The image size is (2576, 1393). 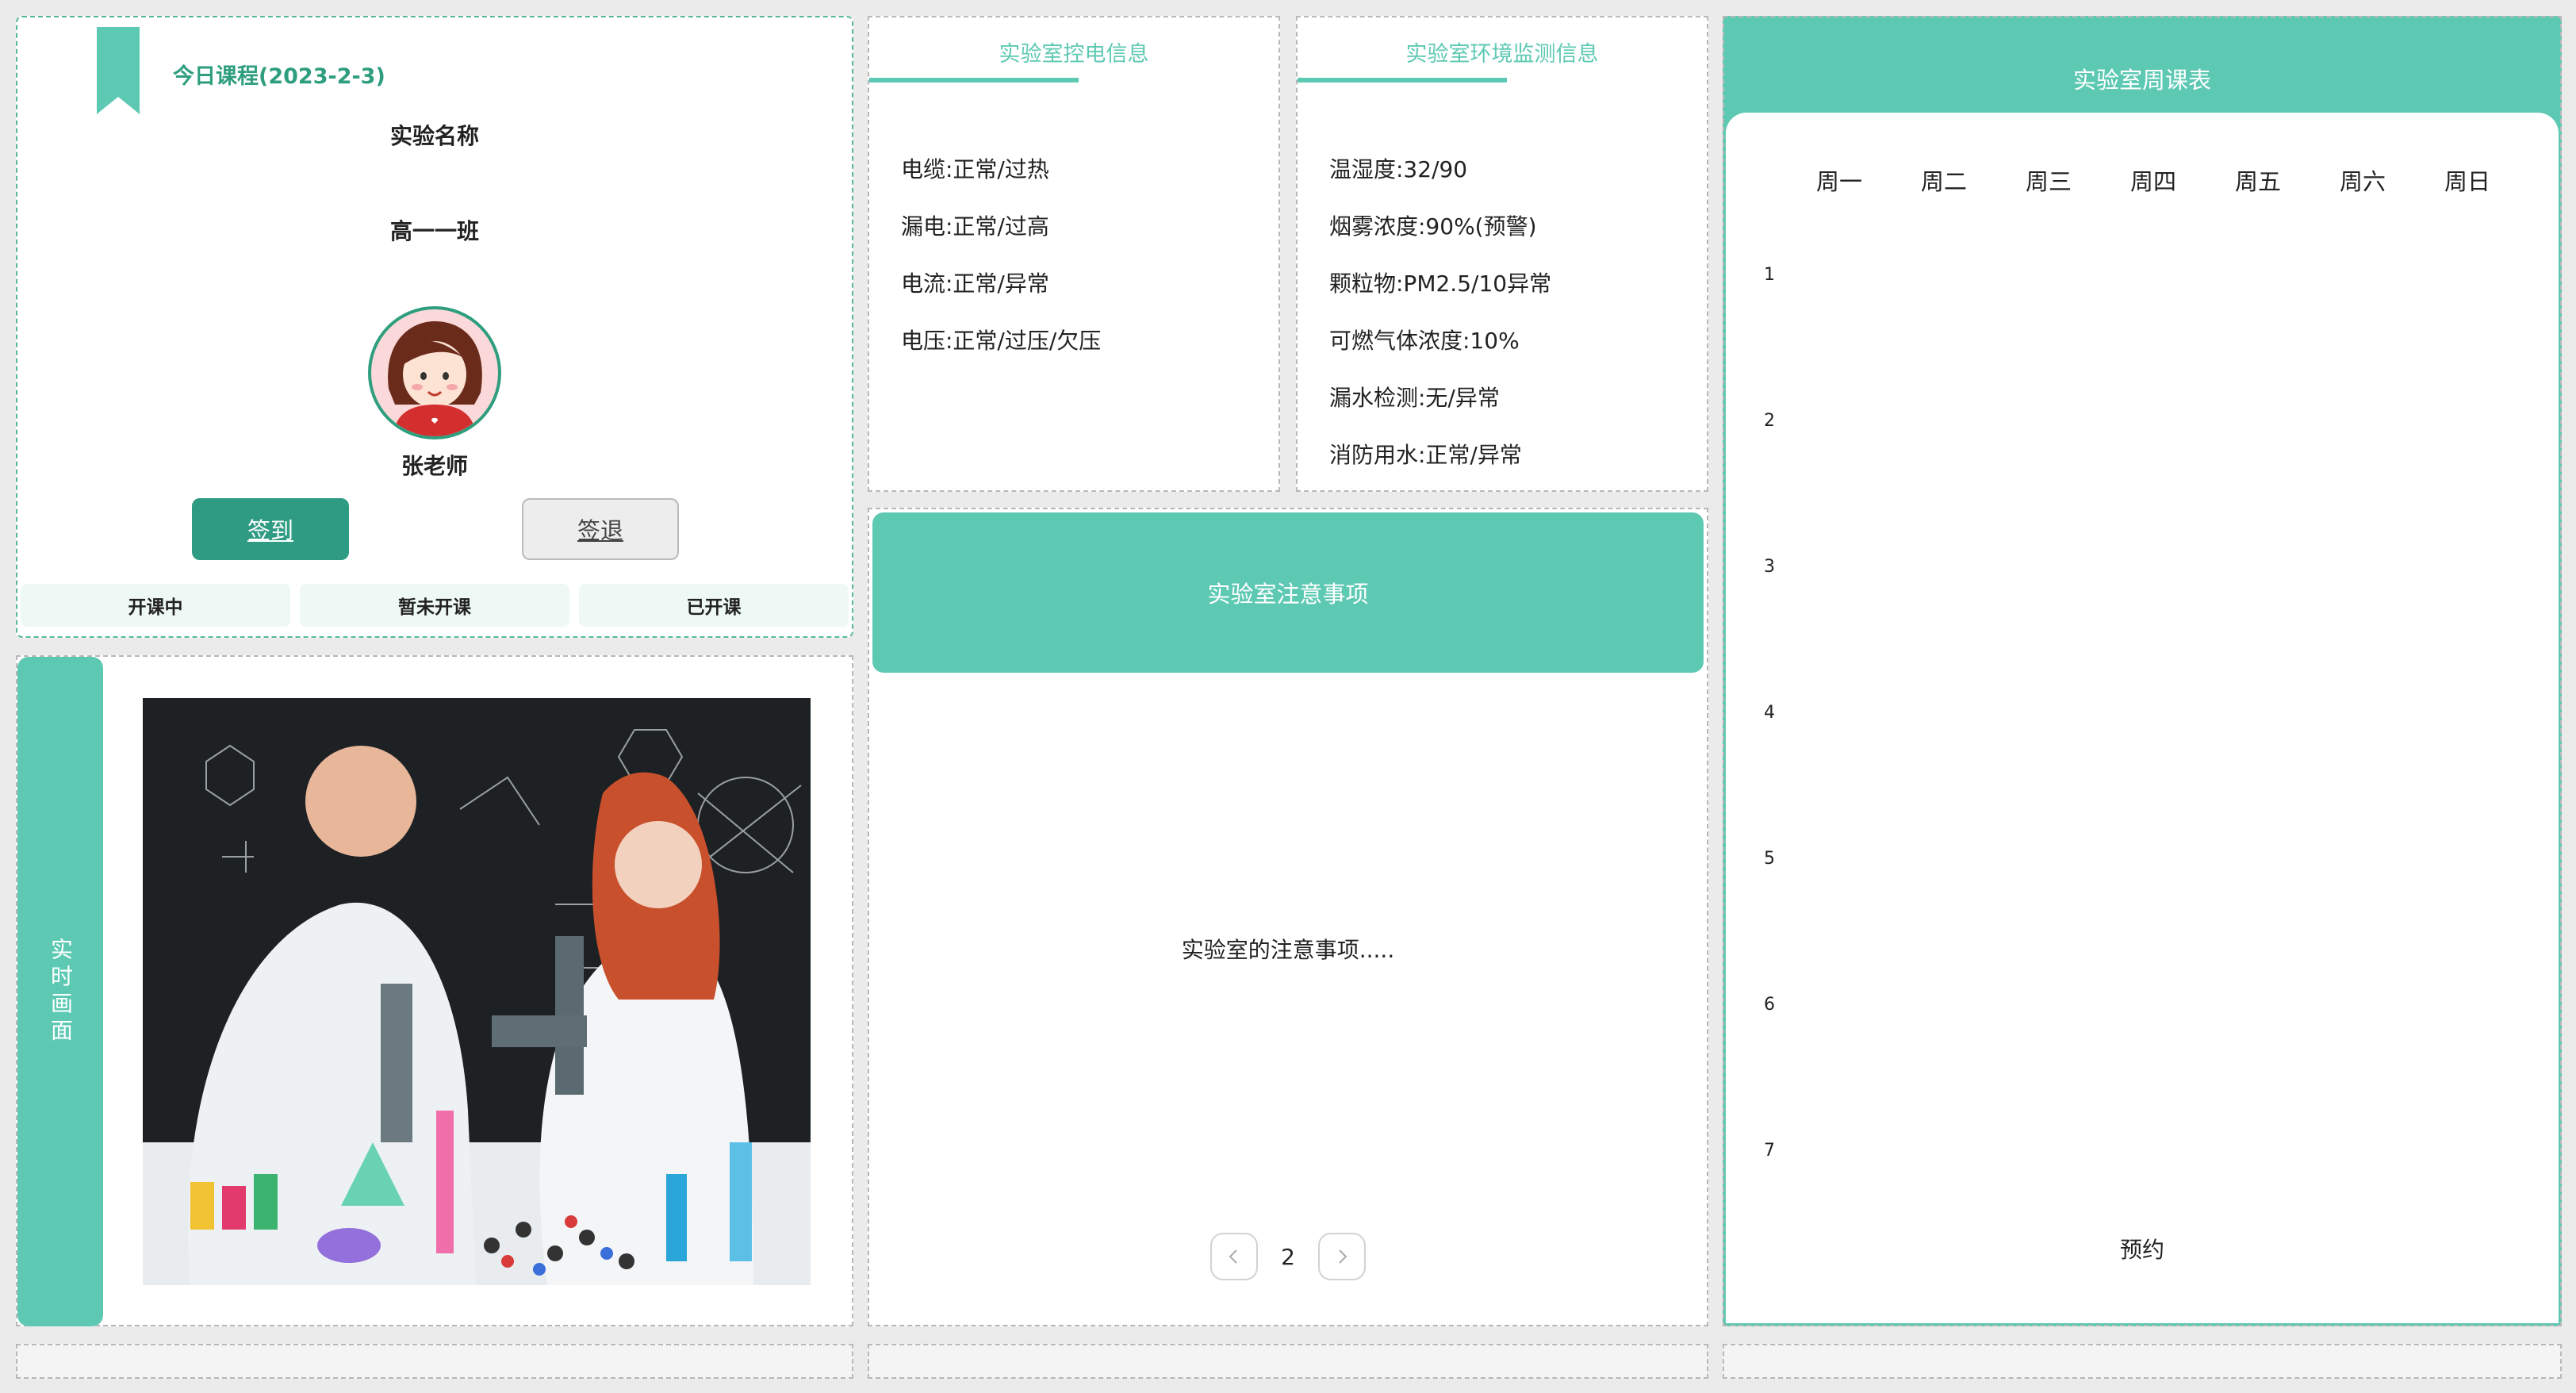 I want to click on status-not-started: 暂未开课, so click(x=434, y=605).